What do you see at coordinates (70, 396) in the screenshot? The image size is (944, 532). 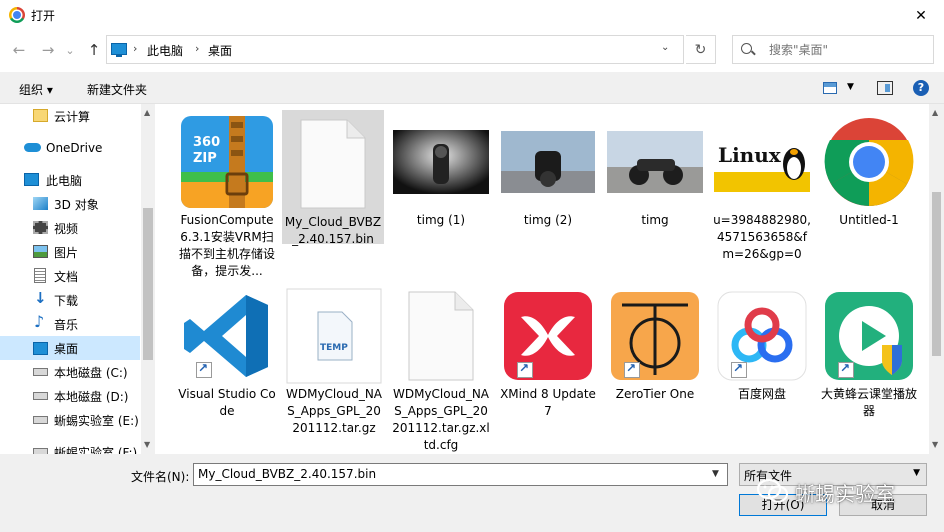 I see `sidebar-item-drive-d: 本地磁盘 (D:)` at bounding box center [70, 396].